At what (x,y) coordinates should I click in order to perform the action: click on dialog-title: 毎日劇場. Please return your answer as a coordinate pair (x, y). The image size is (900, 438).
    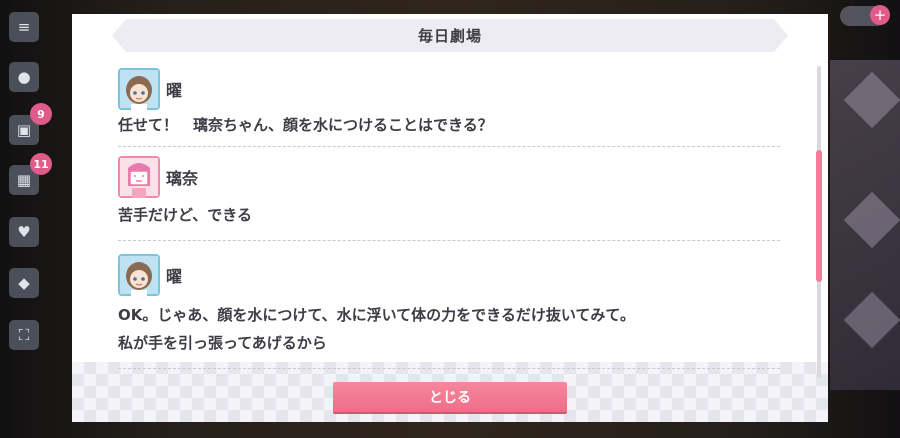
    Looking at the image, I should click on (449, 36).